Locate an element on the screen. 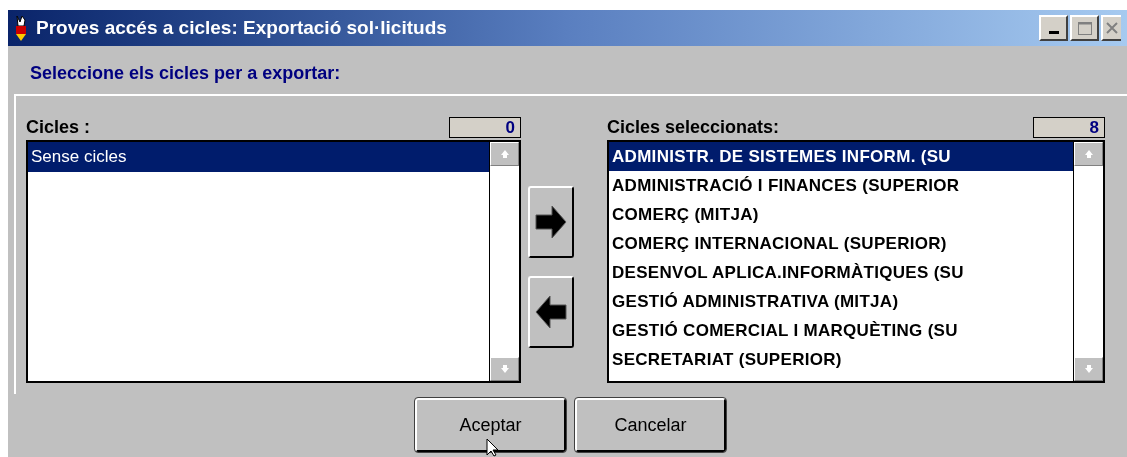 This screenshot has width=1127, height=457. maximize-button is located at coordinates (1084, 28).